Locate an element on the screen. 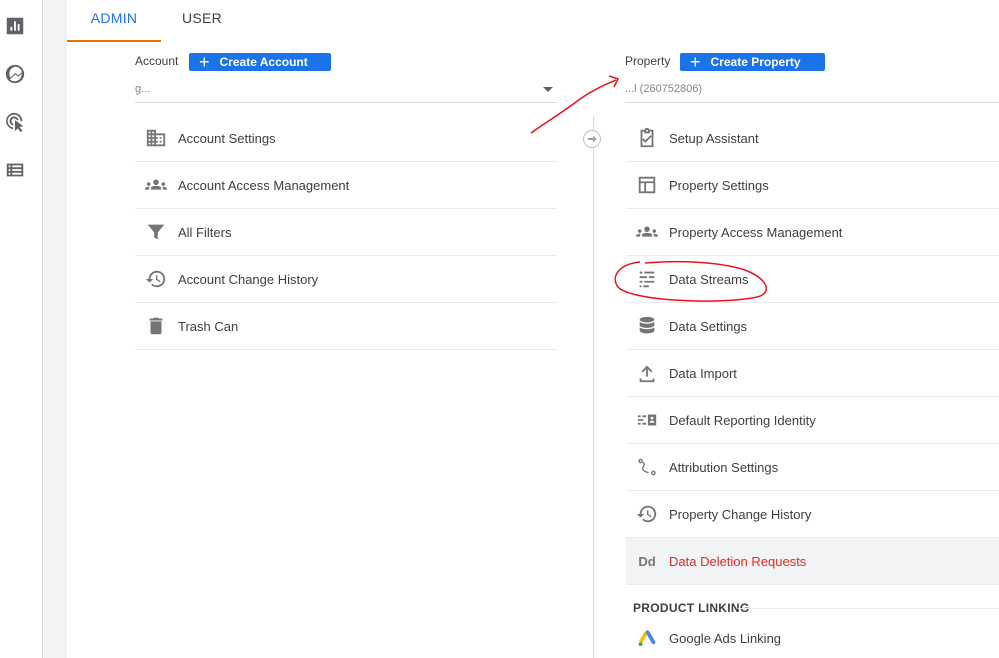 Image resolution: width=999 pixels, height=658 pixels. product-linking-menu: Google Ads Linking is located at coordinates (812, 636).